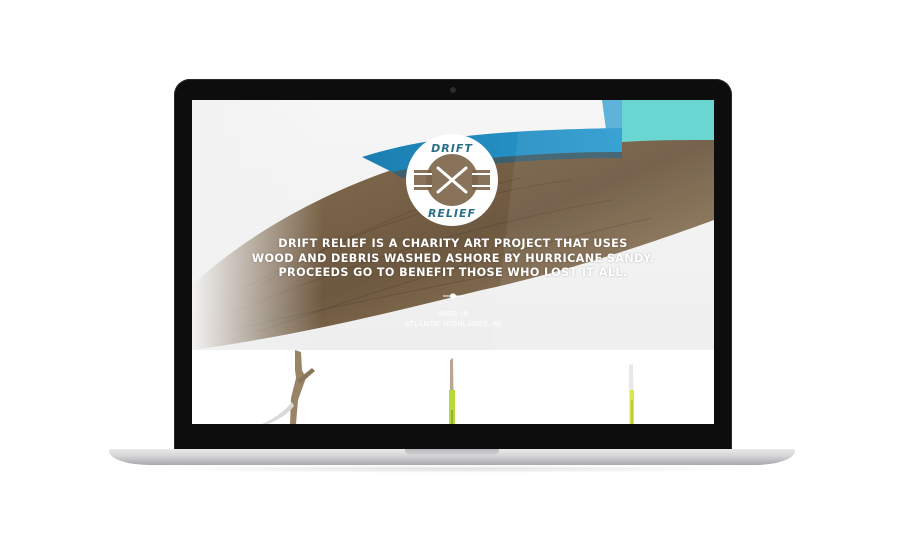 The width and height of the screenshot is (905, 543). I want to click on green-painted-stick-product, so click(452, 387).